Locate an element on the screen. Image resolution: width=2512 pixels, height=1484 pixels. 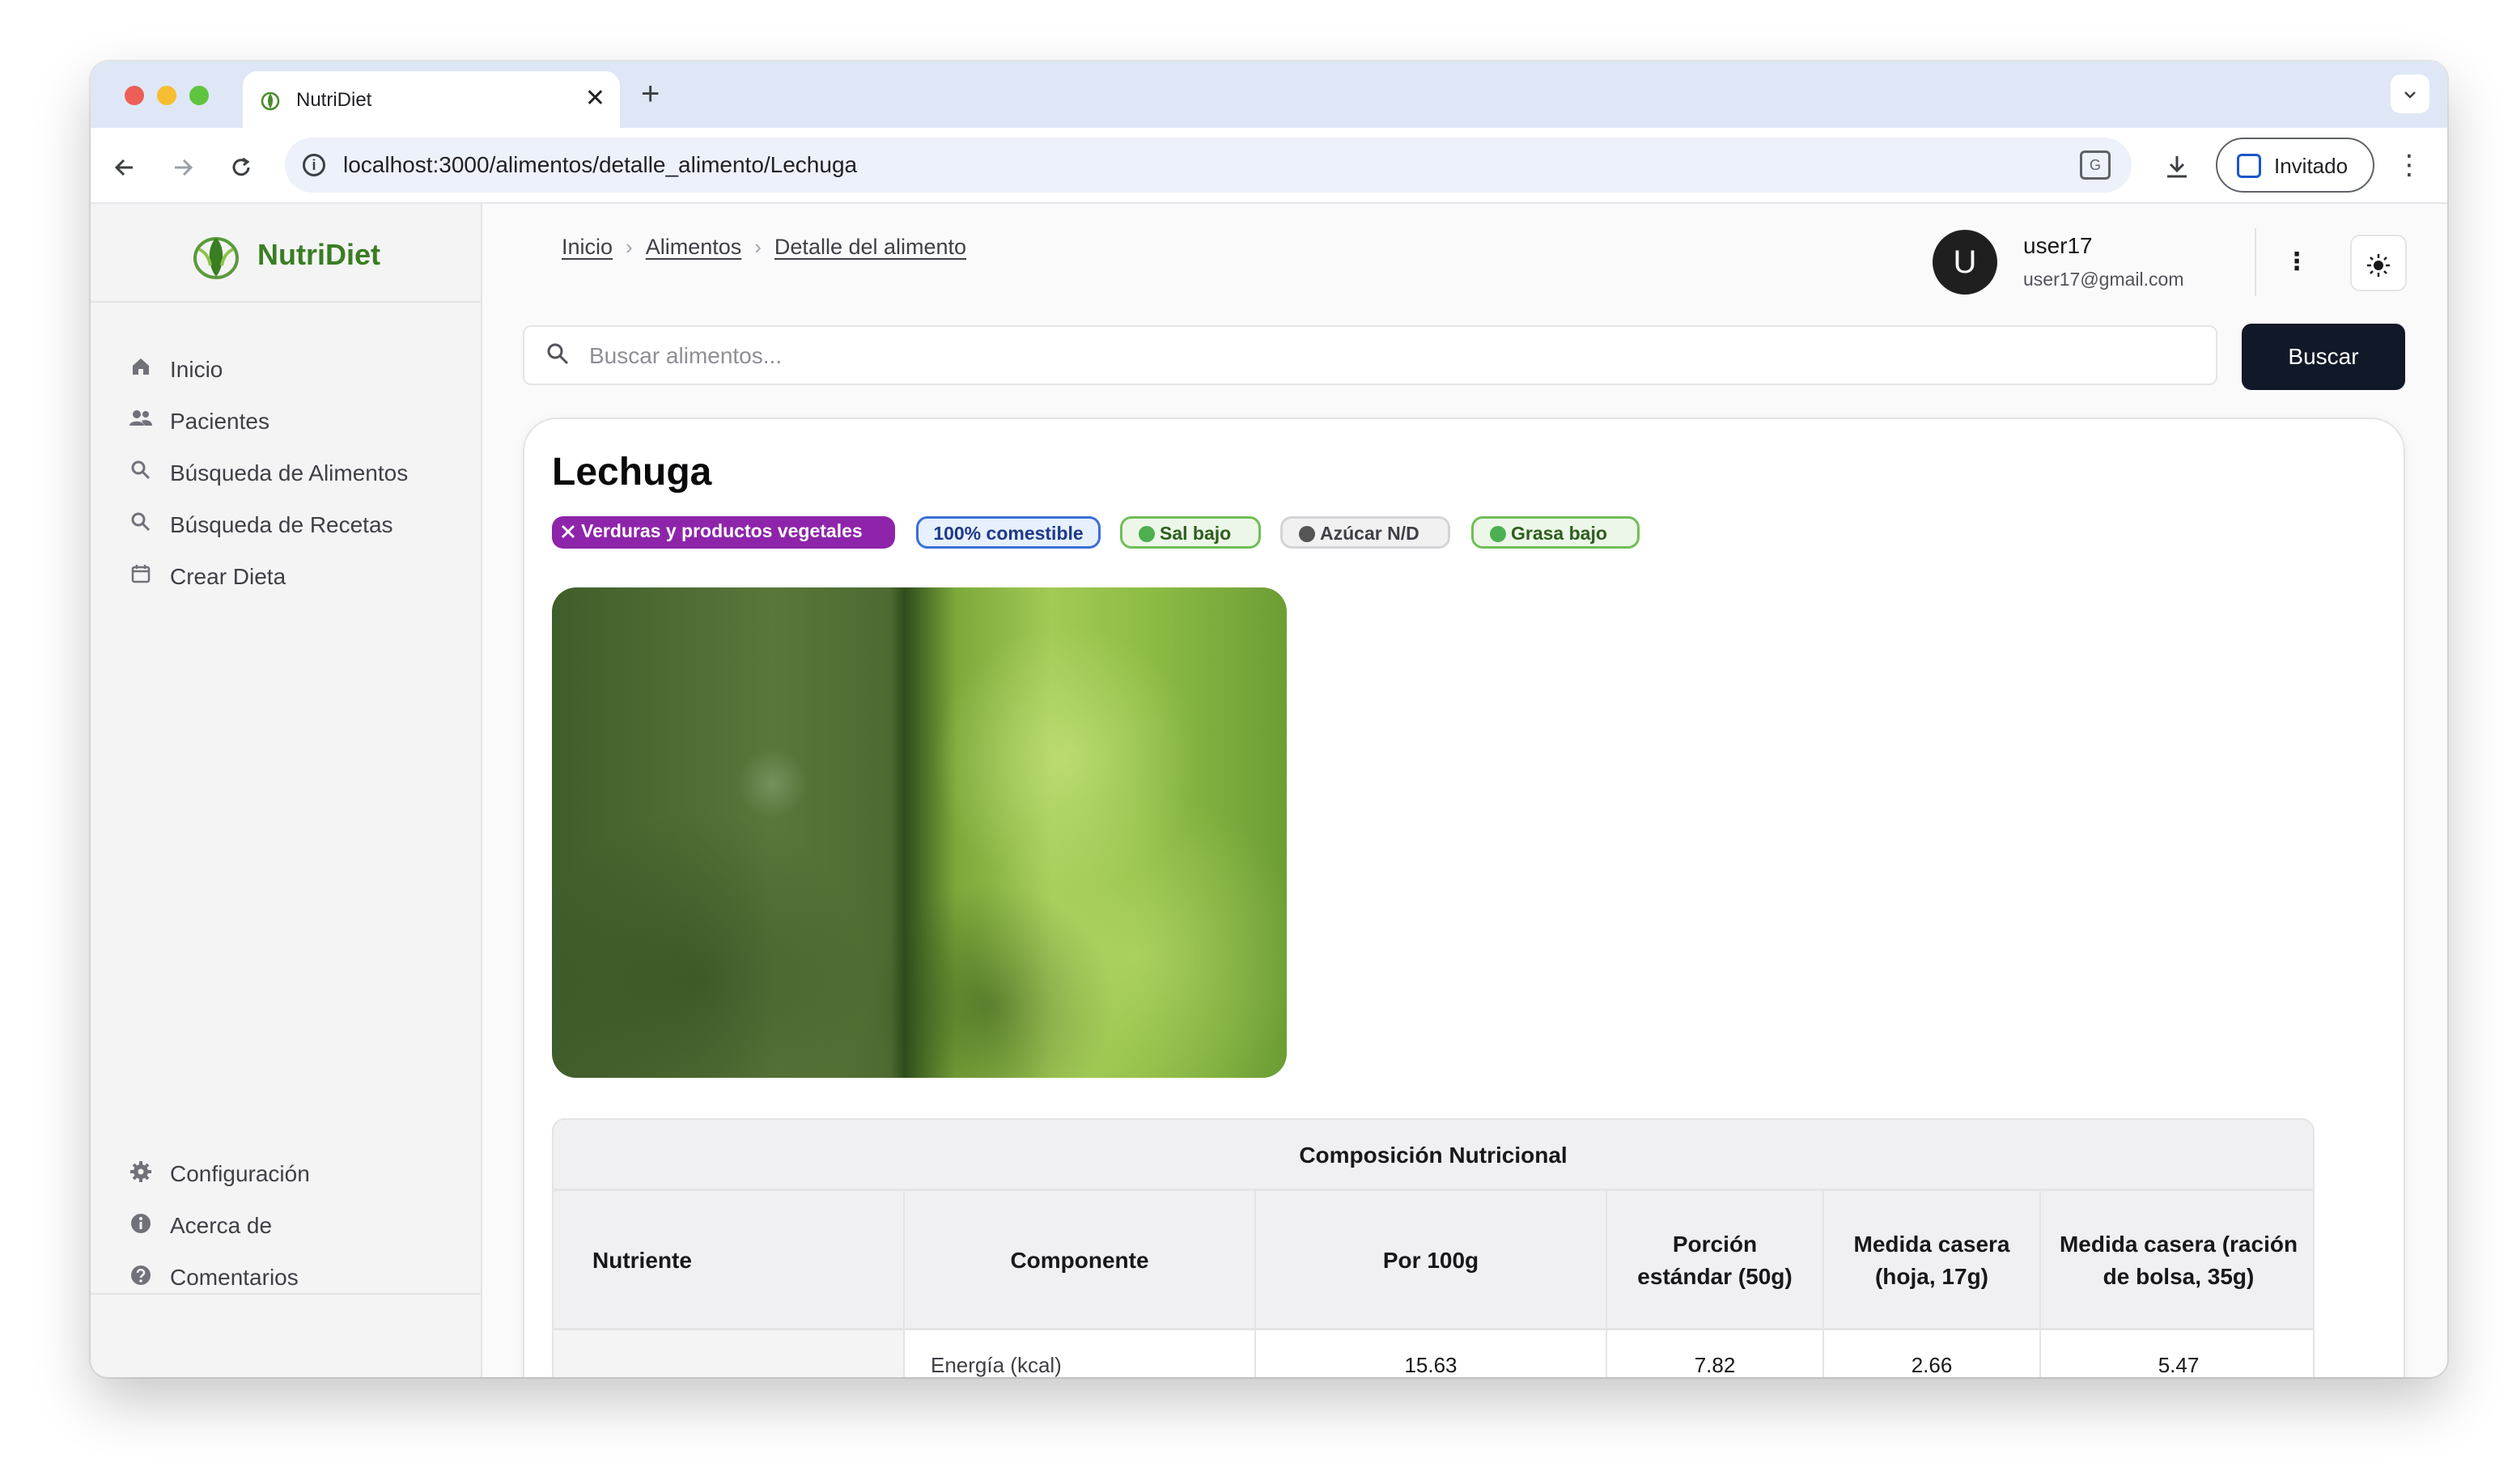
sidebar-item-inicio: Inicio is located at coordinates (290, 369).